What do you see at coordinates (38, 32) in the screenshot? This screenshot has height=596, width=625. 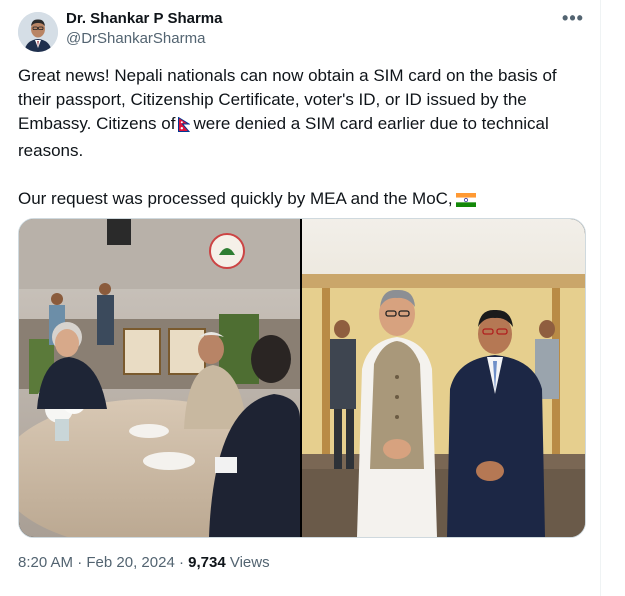 I see `avatar` at bounding box center [38, 32].